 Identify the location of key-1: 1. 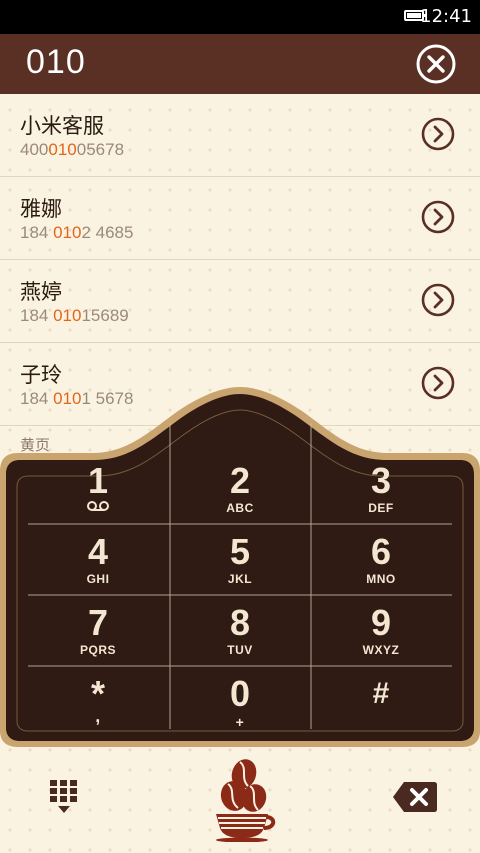
(98, 488).